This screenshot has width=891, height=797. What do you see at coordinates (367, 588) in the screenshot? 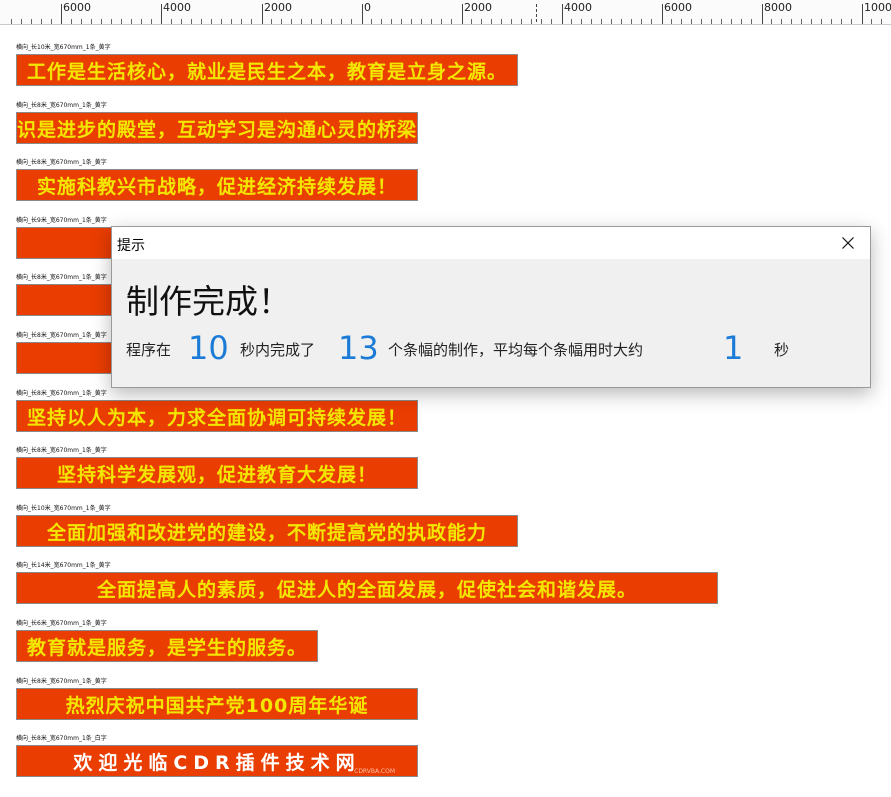
I see `banner-shape: 全面提高人的素质，促进人的全面发展，促使社会和谐发展。` at bounding box center [367, 588].